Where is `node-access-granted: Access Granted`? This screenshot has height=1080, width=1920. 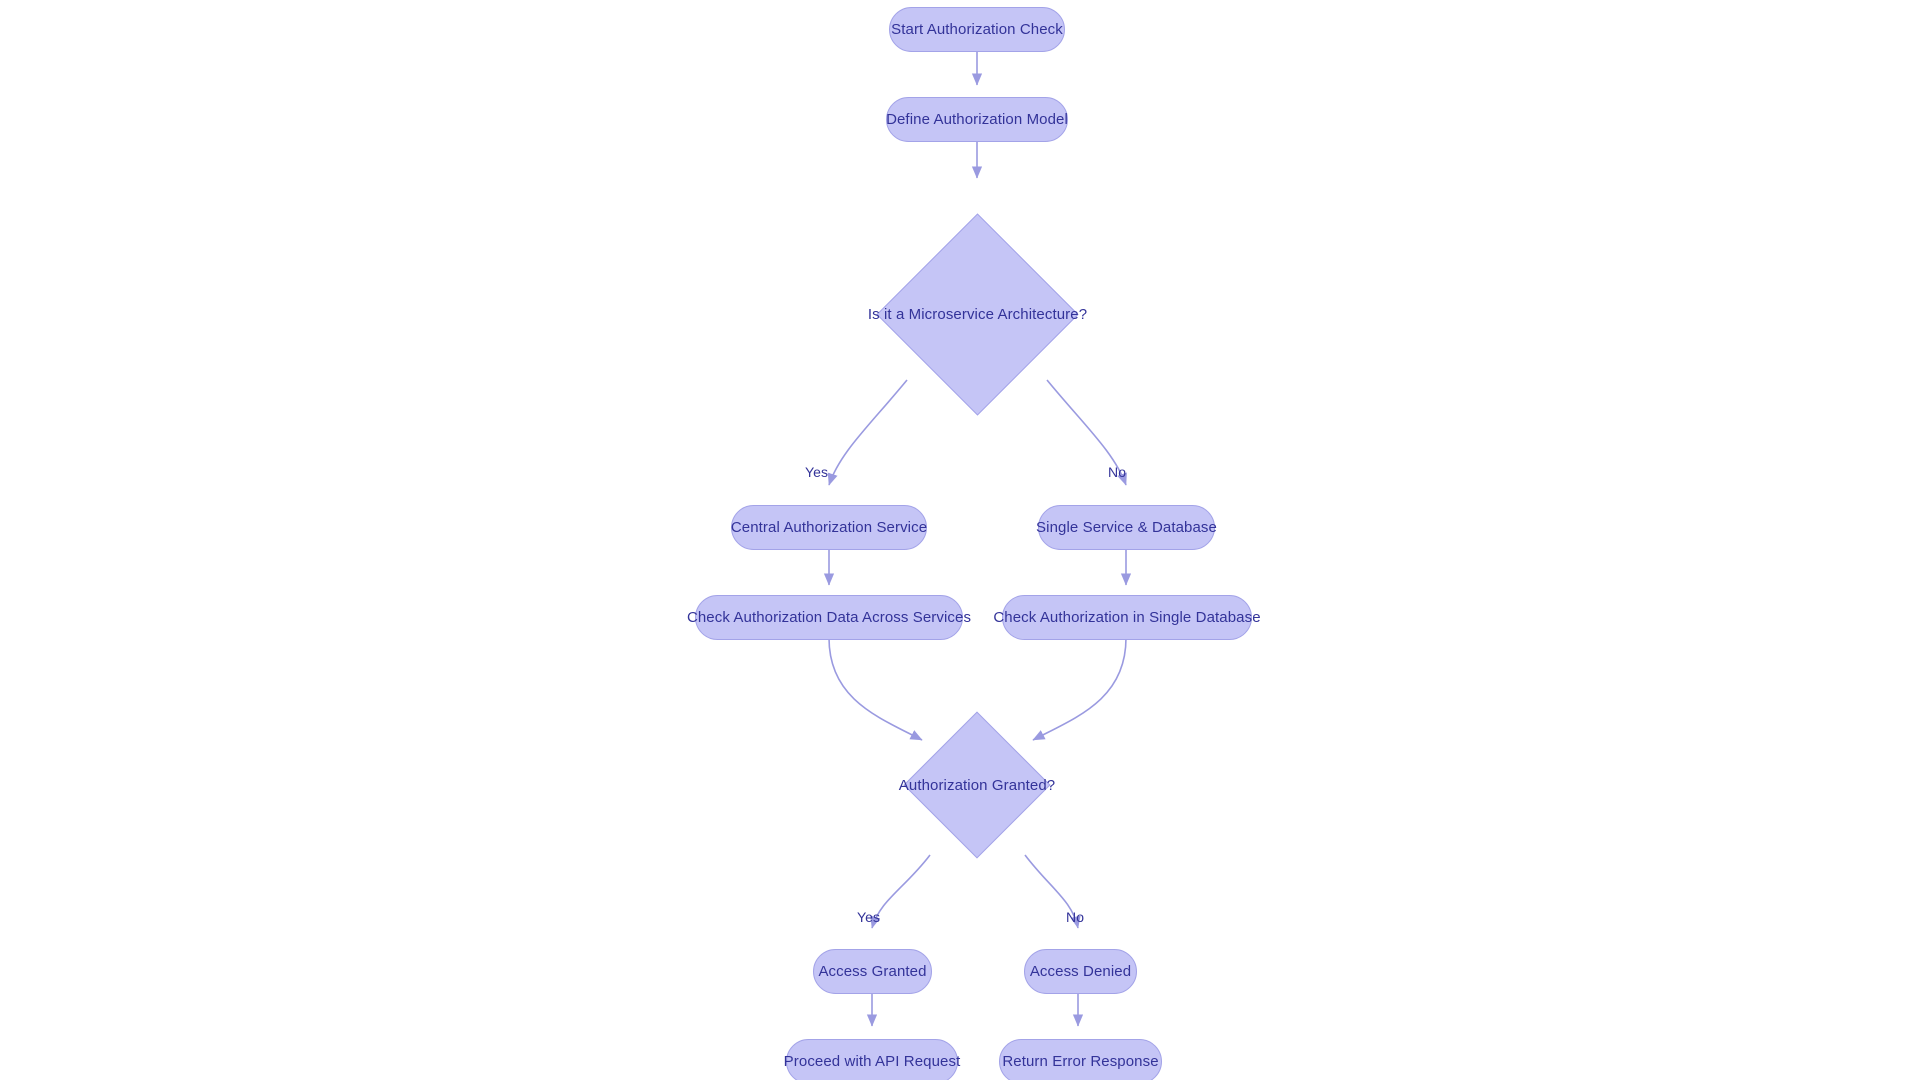 node-access-granted: Access Granted is located at coordinates (872, 971).